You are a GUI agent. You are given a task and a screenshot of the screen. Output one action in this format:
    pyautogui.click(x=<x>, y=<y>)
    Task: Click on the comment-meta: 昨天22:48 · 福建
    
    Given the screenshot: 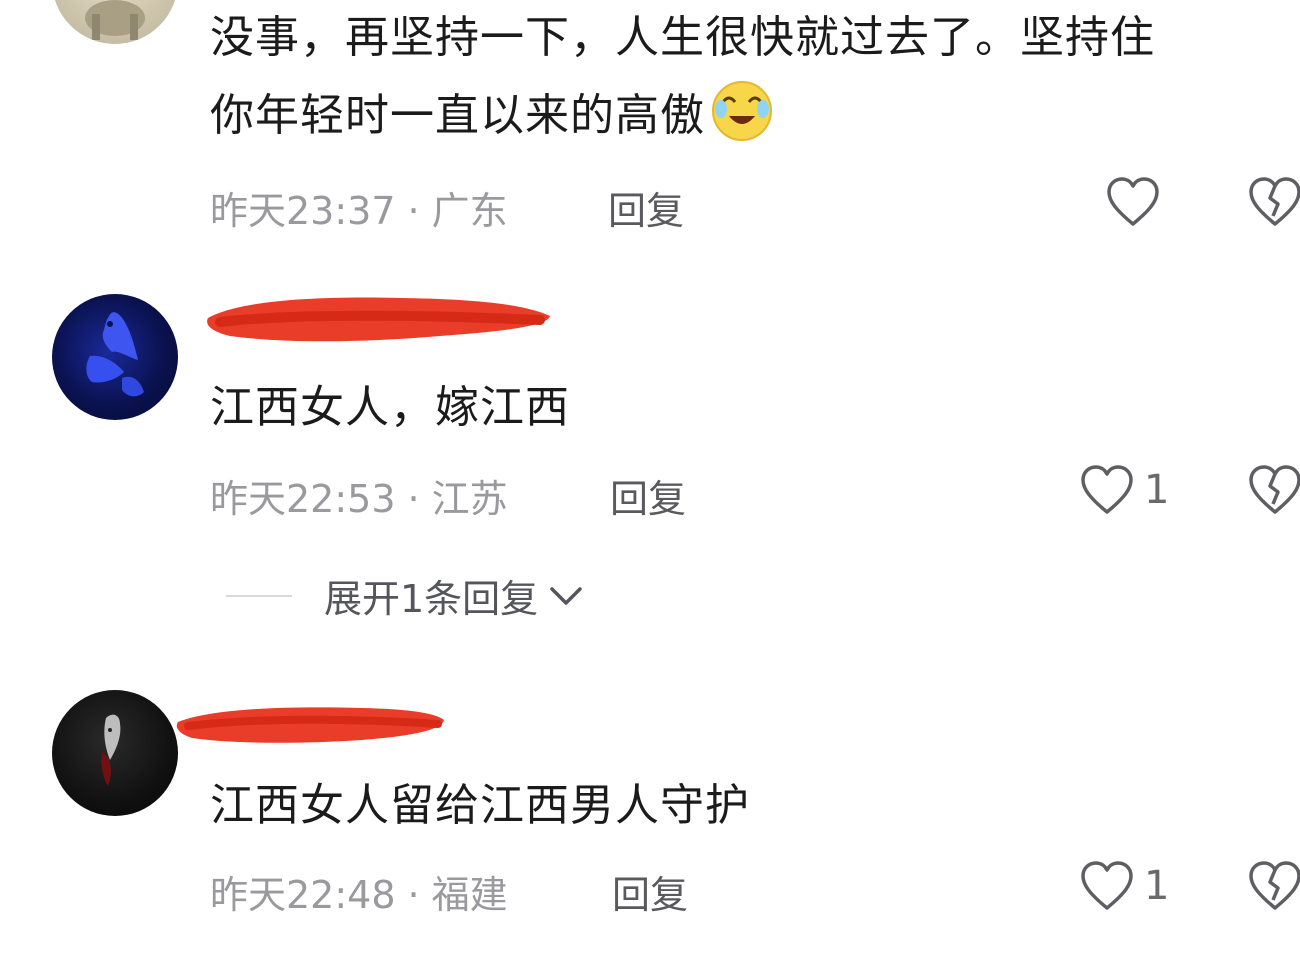 What is the action you would take?
    pyautogui.click(x=359, y=891)
    